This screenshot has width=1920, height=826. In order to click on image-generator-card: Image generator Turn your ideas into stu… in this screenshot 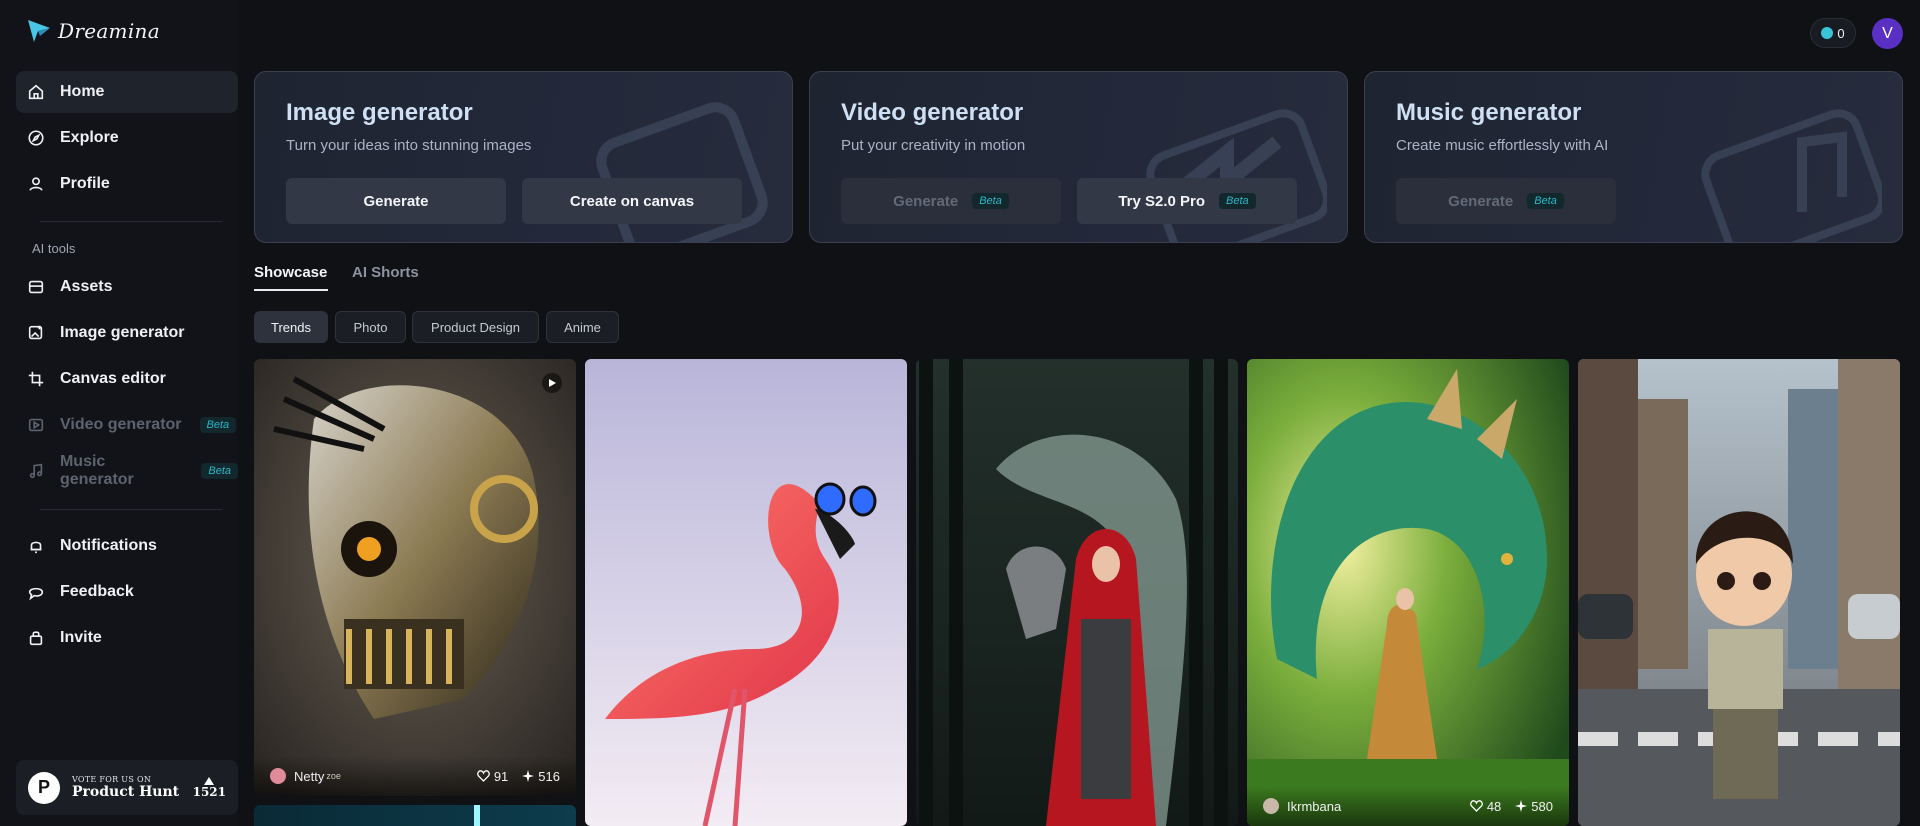, I will do `click(523, 157)`.